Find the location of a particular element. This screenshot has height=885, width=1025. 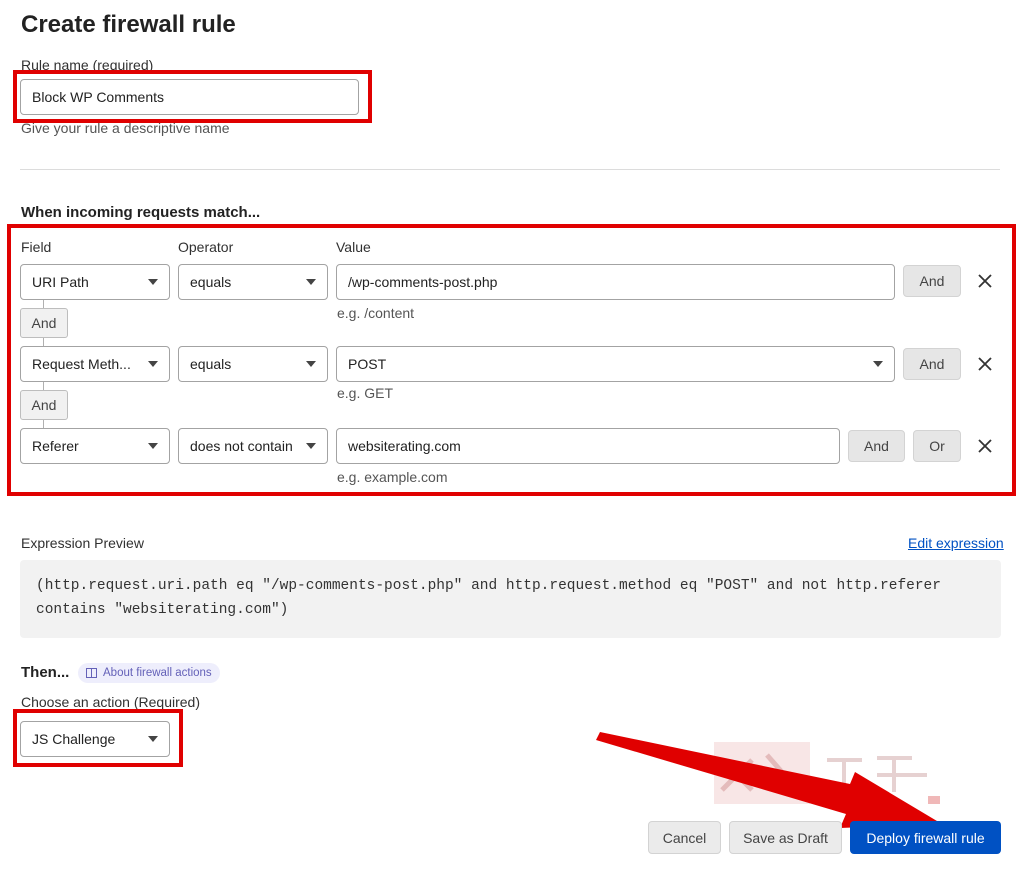

about-firewall-actions-label: About firewall actions is located at coordinates (157, 673).